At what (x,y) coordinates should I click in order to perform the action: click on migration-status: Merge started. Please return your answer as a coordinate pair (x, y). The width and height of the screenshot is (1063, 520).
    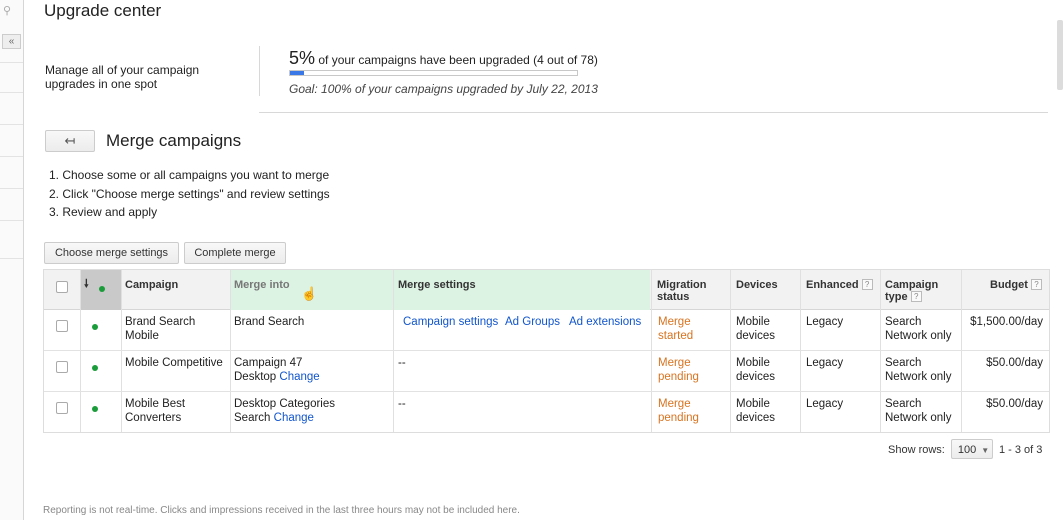
    Looking at the image, I should click on (676, 329).